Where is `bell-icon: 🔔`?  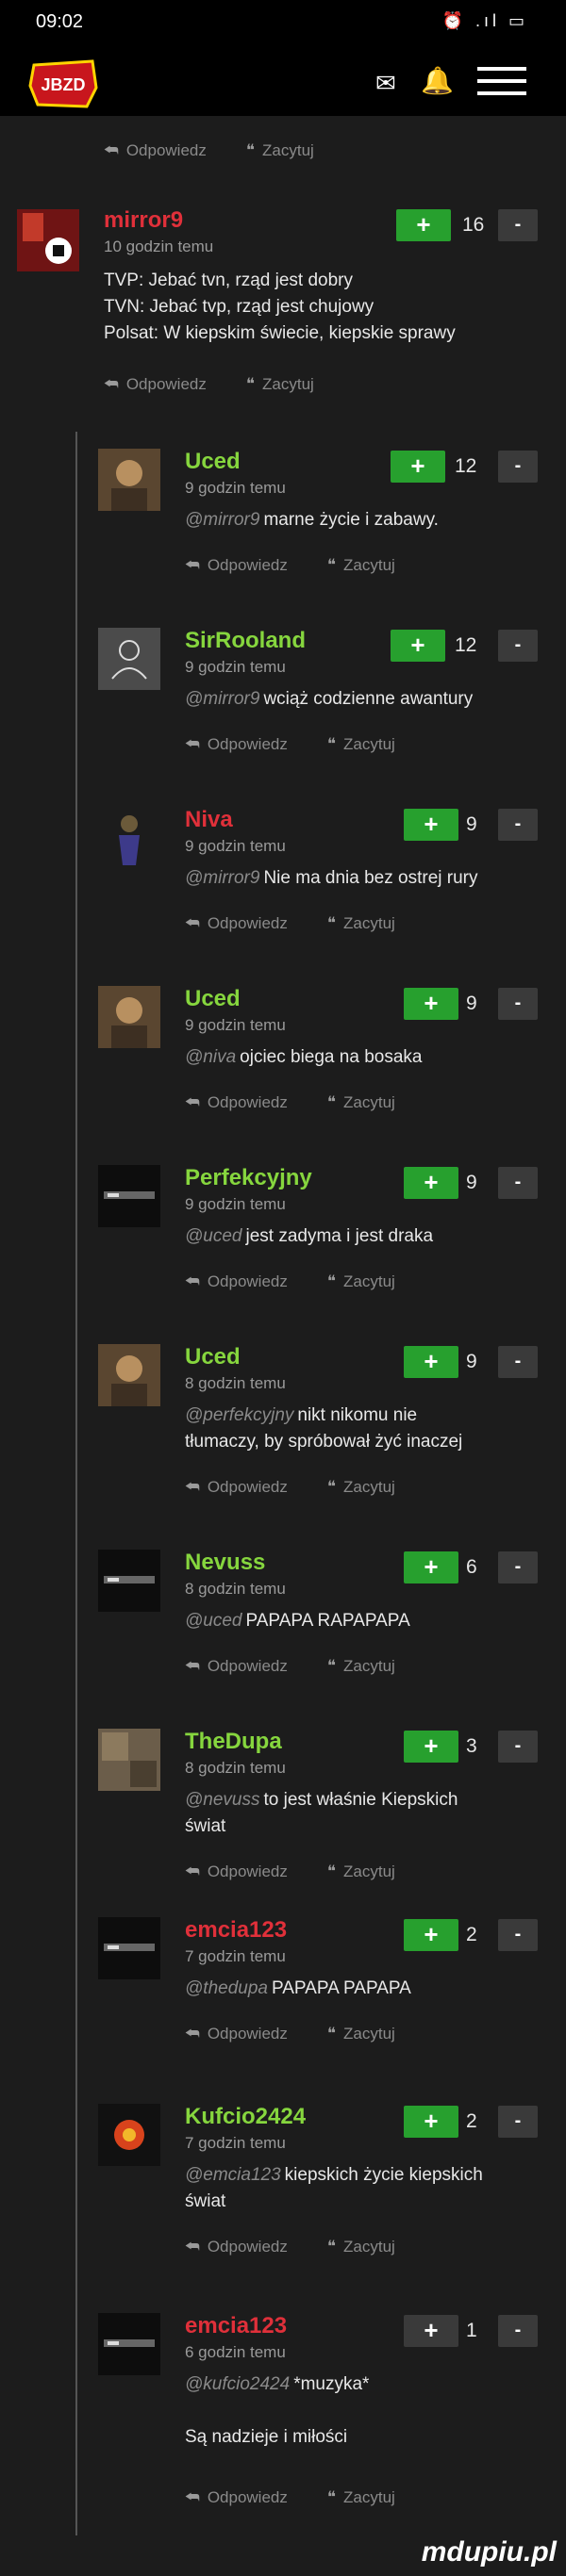
bell-icon: 🔔 is located at coordinates (437, 80).